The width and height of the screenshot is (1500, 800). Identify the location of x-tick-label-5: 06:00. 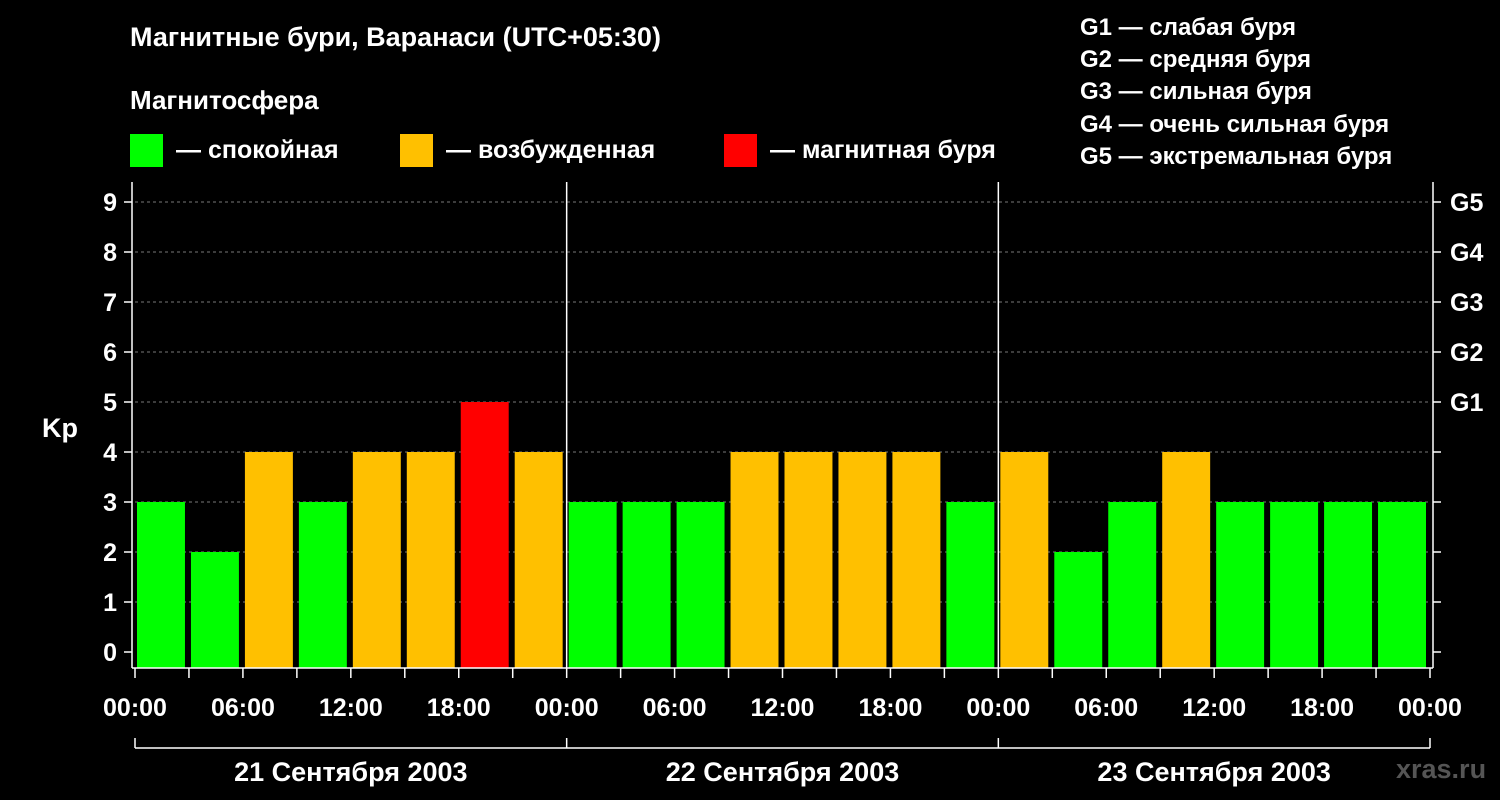
(675, 708).